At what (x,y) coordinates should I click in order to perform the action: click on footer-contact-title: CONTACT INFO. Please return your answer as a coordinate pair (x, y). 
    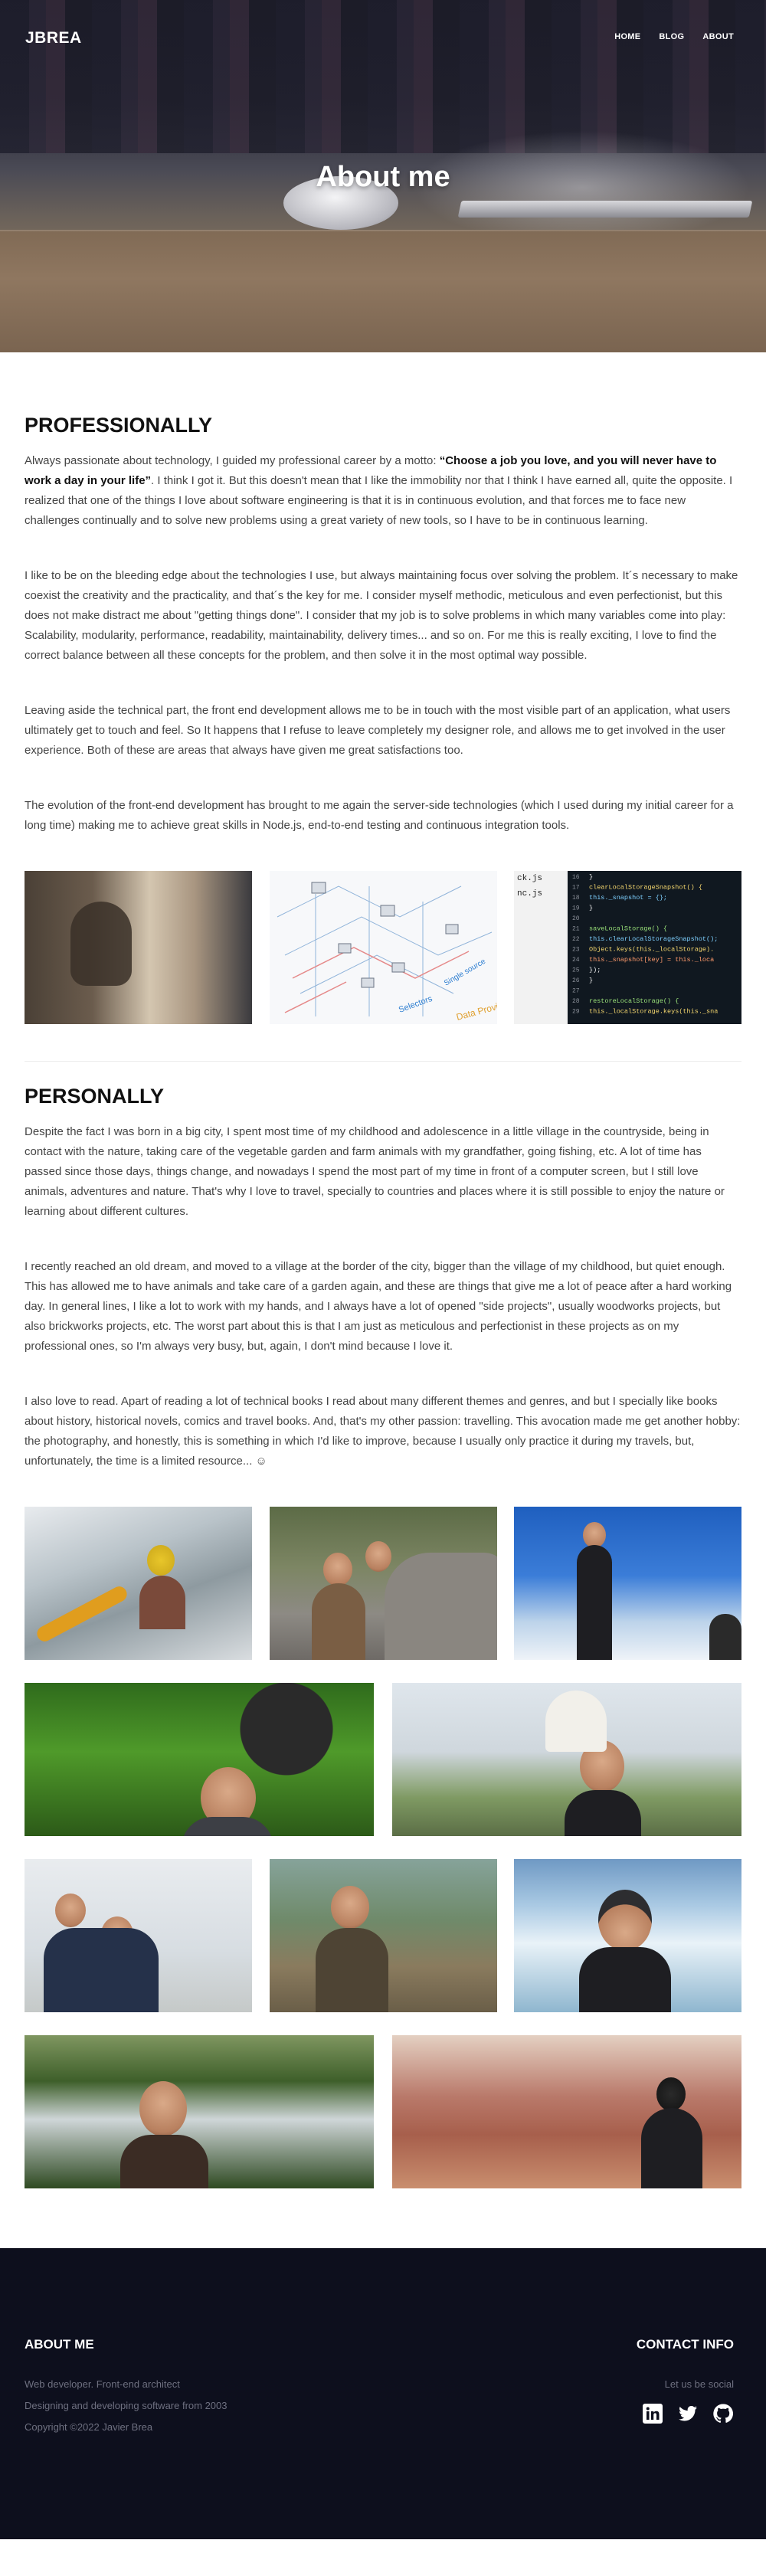
    Looking at the image, I should click on (685, 2344).